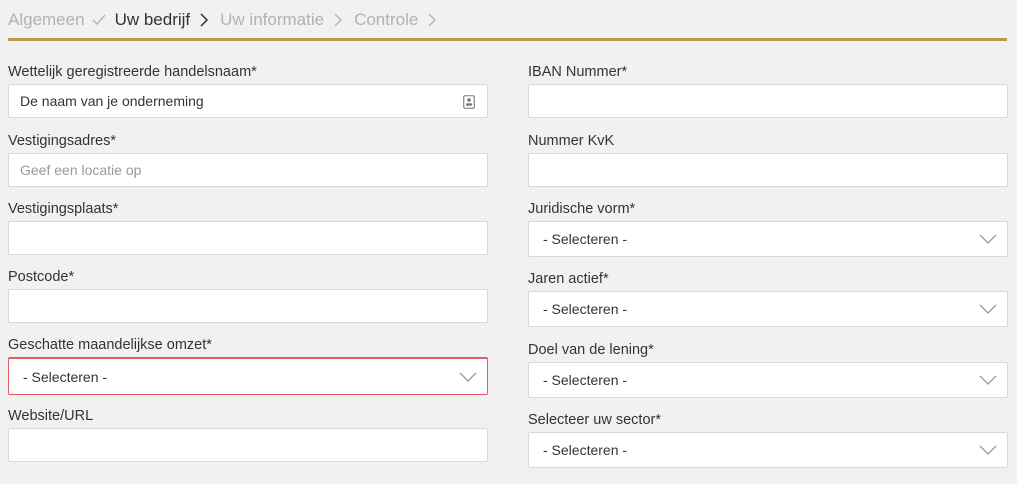  I want to click on address-field: Vestigingsadres* Geef een locatie op, so click(248, 159).